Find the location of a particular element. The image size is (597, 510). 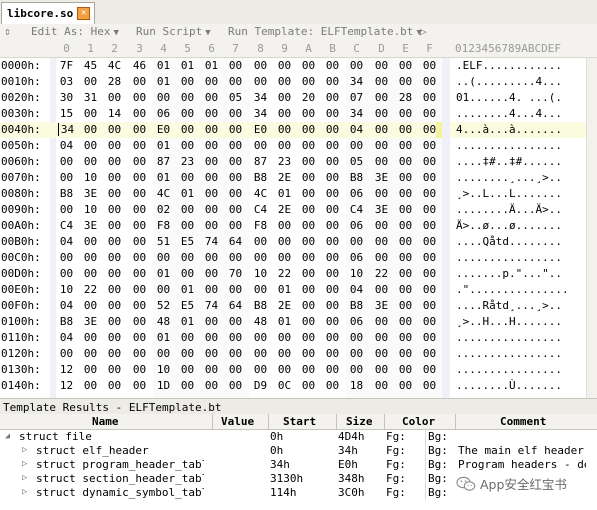

hex-byte: 18 is located at coordinates (356, 385).